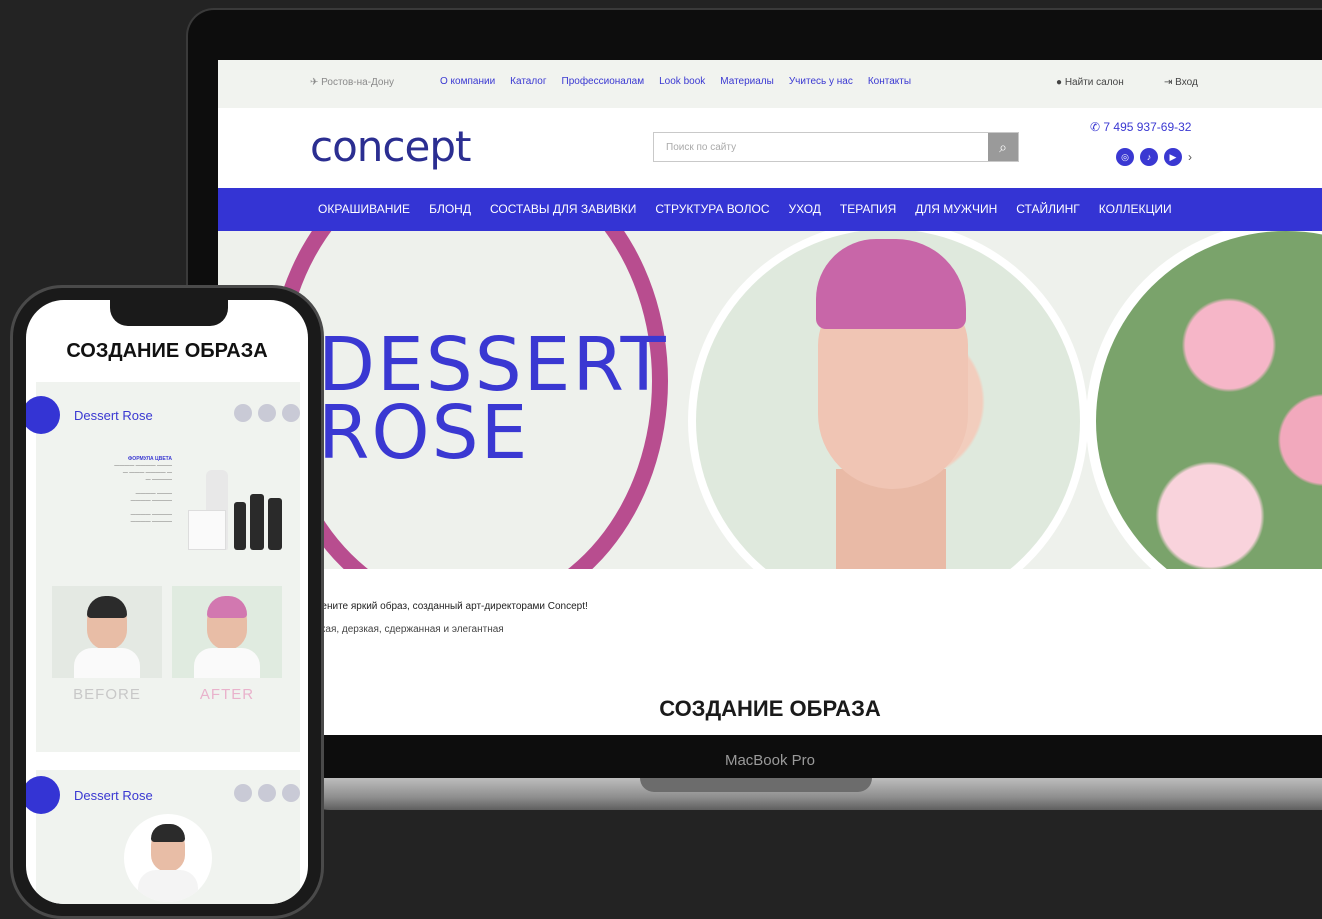 This screenshot has height=919, width=1322. Describe the element at coordinates (868, 209) in the screenshot. I see `category-therapy: ТЕРАПИЯ` at that location.